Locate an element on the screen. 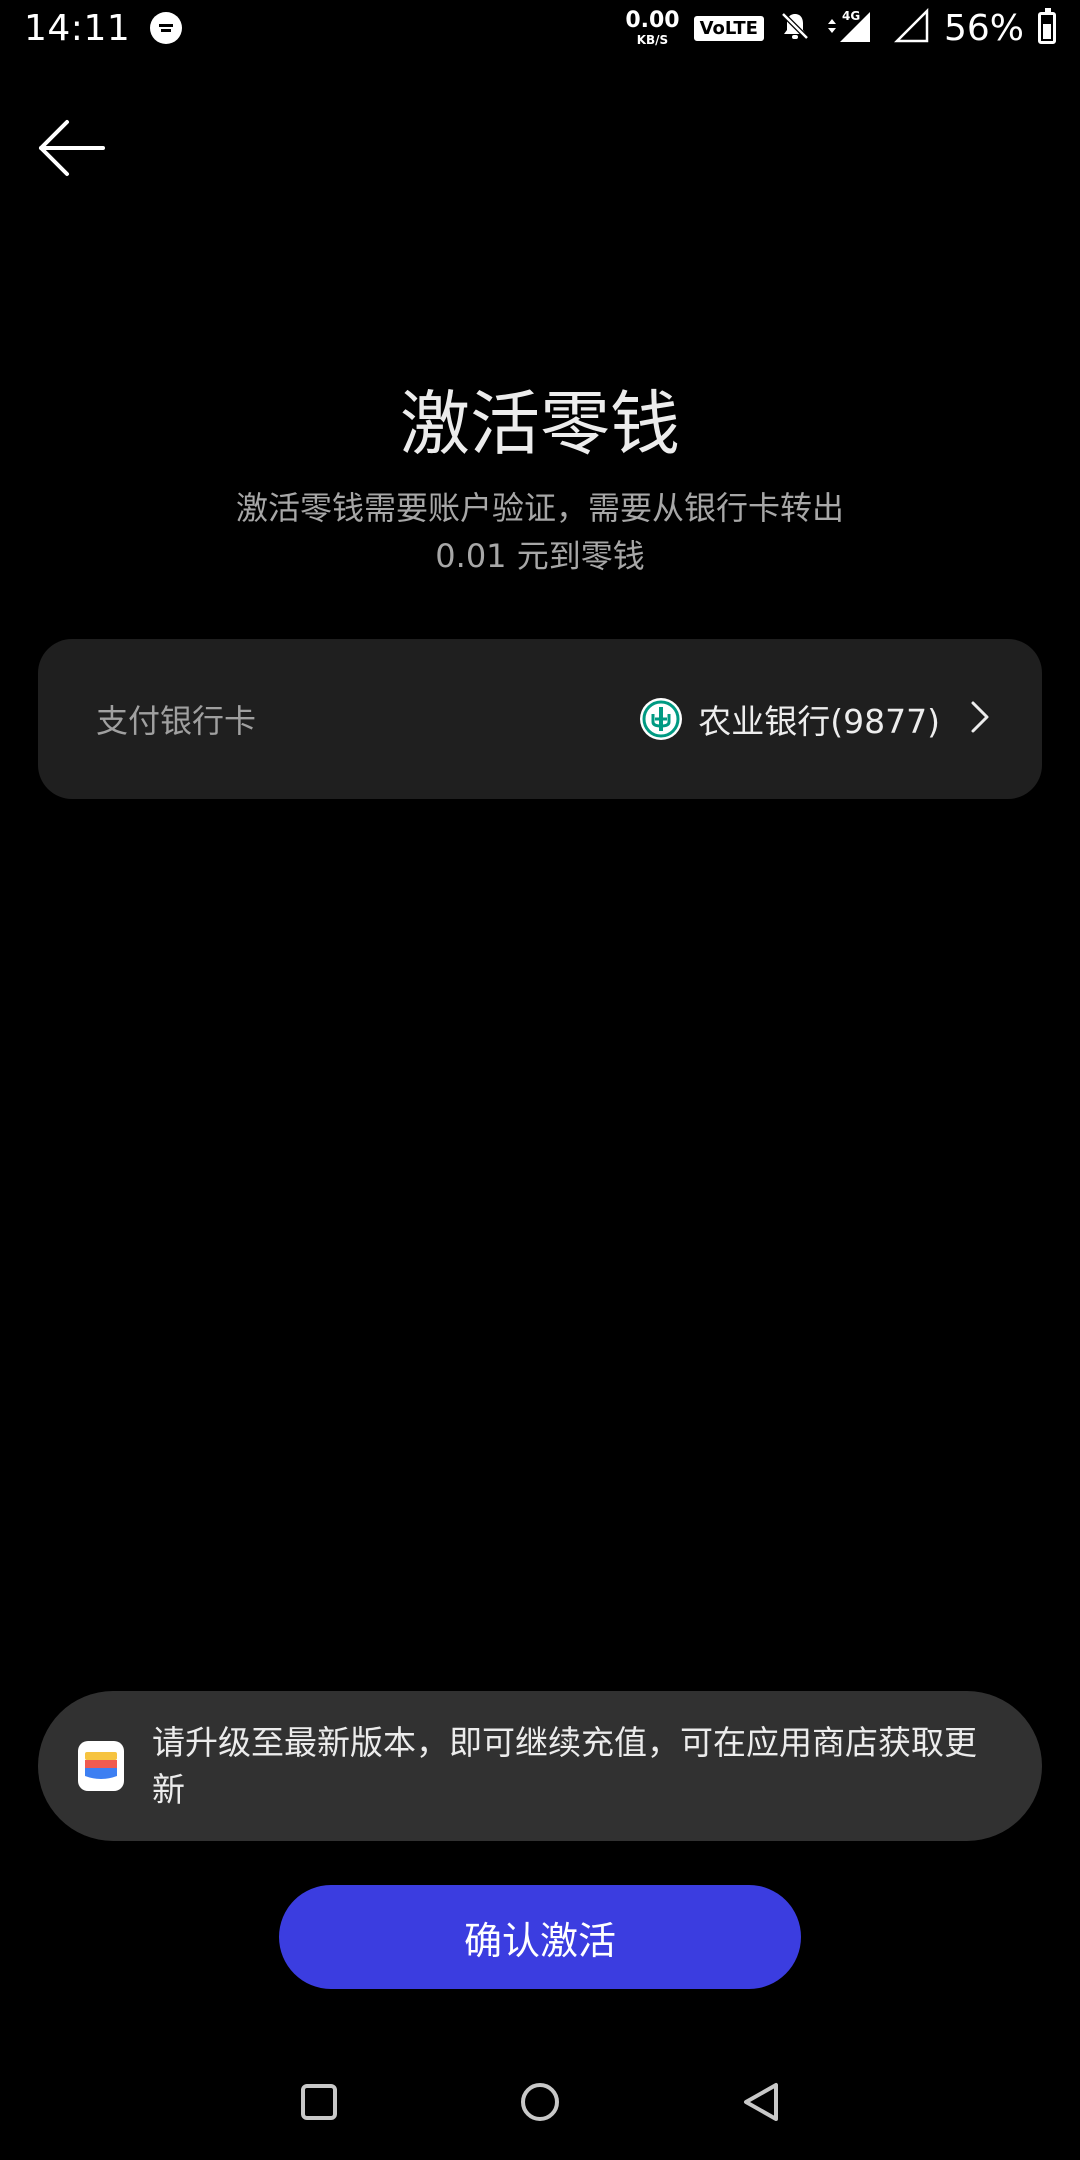  square-icon is located at coordinates (319, 2102).